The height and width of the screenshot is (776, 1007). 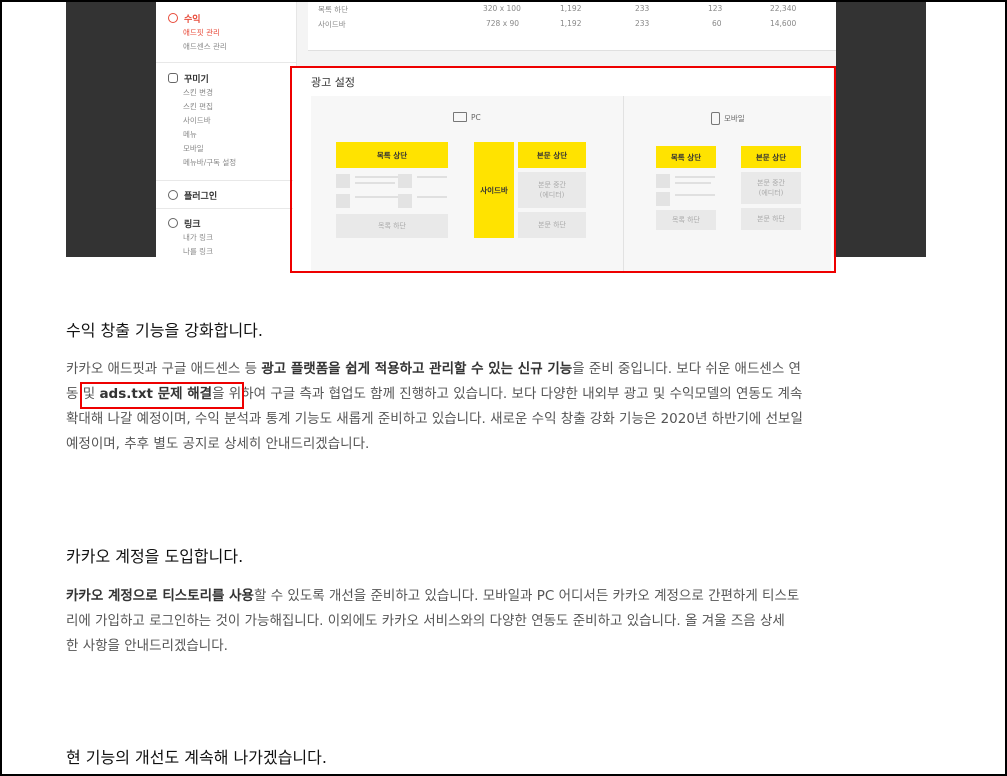 What do you see at coordinates (226, 135) in the screenshot?
I see `sidebar-item-menu: 메뉴` at bounding box center [226, 135].